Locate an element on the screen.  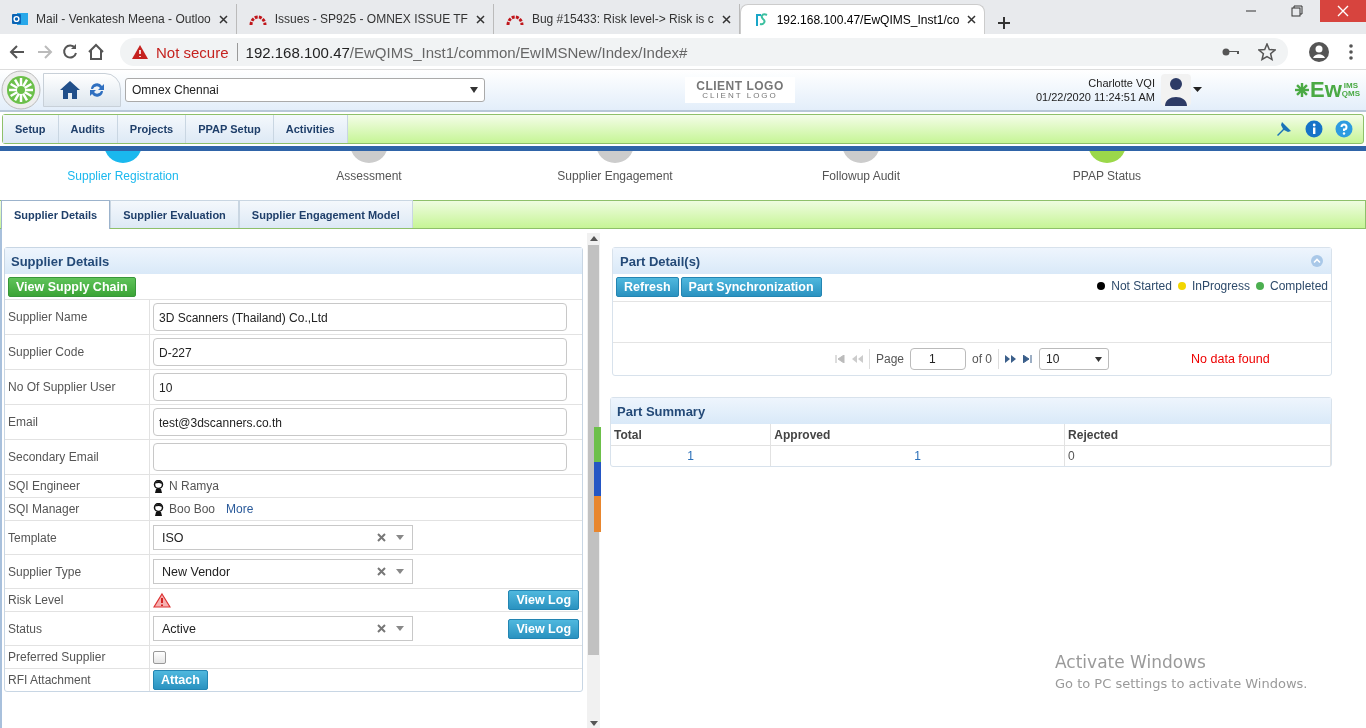
scroll-down-icon is located at coordinates (593, 723).